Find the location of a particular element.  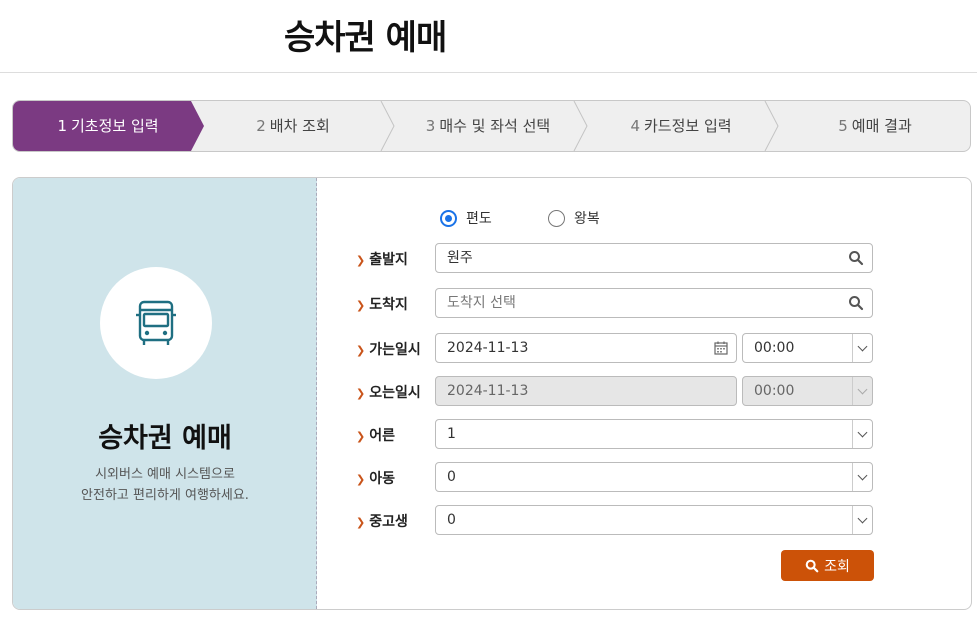

bus-icon-circle is located at coordinates (156, 323).